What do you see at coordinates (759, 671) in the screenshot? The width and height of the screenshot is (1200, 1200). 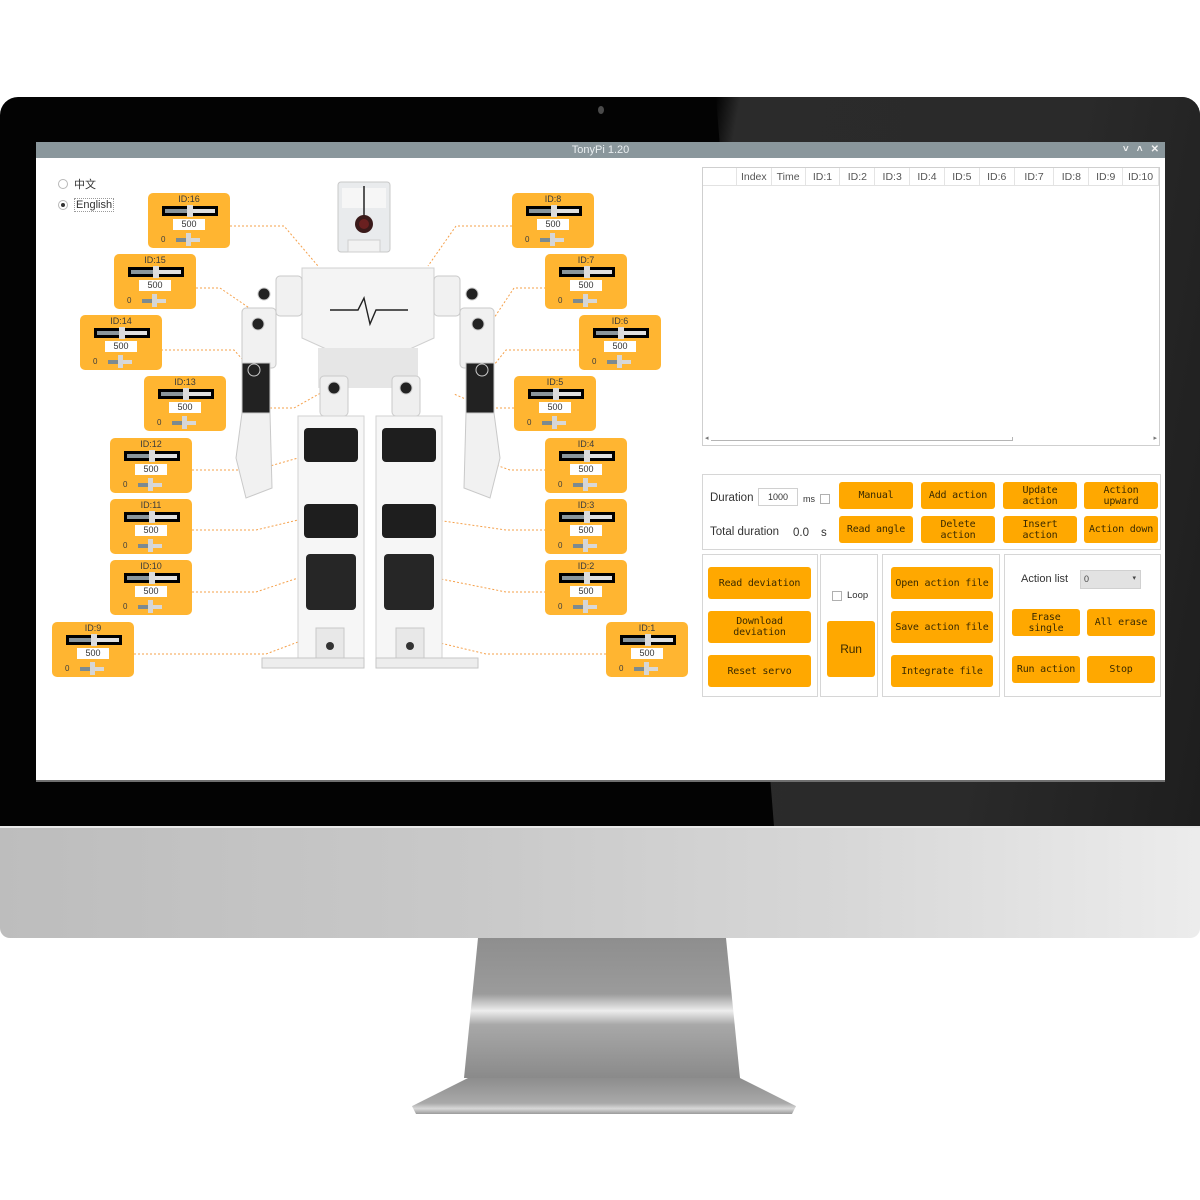 I see `reset-servo-button: Reset servo` at bounding box center [759, 671].